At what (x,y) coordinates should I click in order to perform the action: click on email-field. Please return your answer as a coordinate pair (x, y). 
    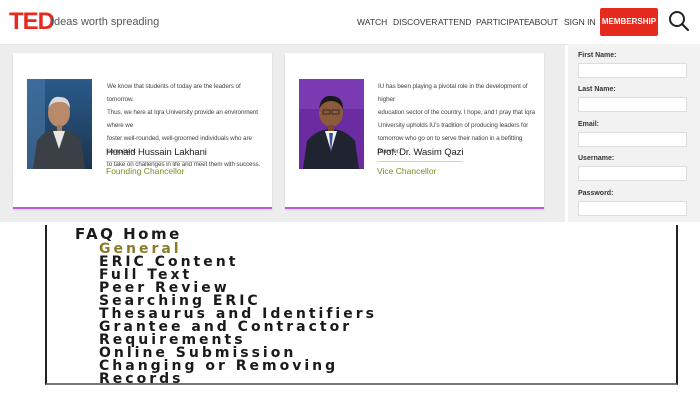
    Looking at the image, I should click on (632, 139).